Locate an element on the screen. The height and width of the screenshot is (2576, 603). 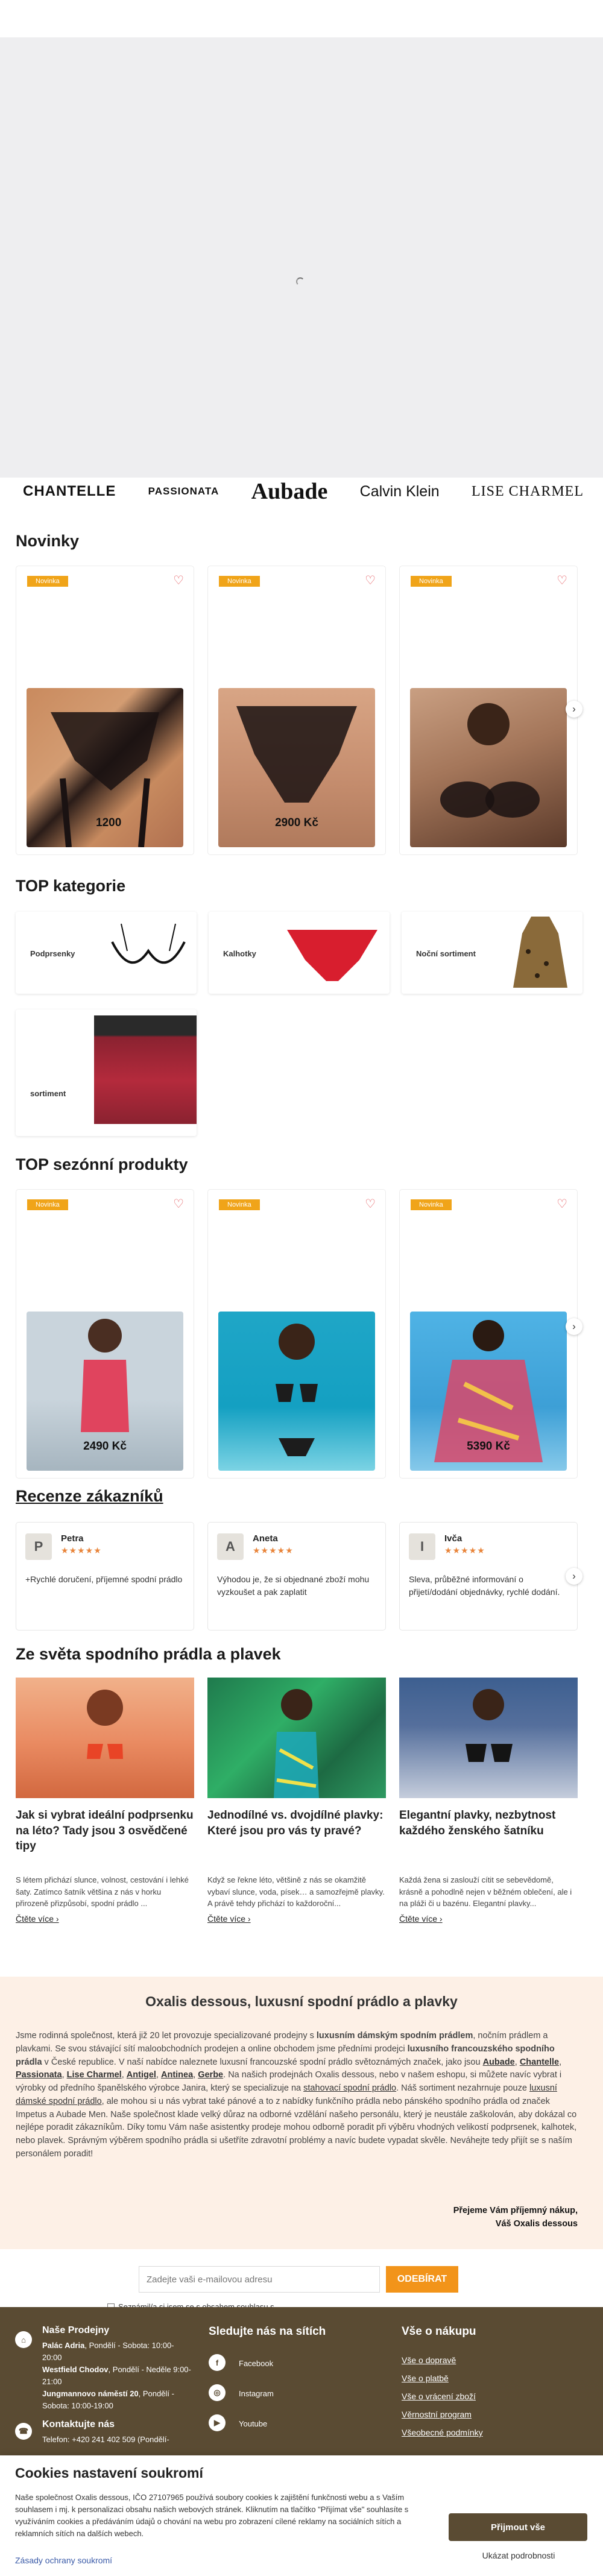
stores-title: Naše Prodejny is located at coordinates (76, 2330).